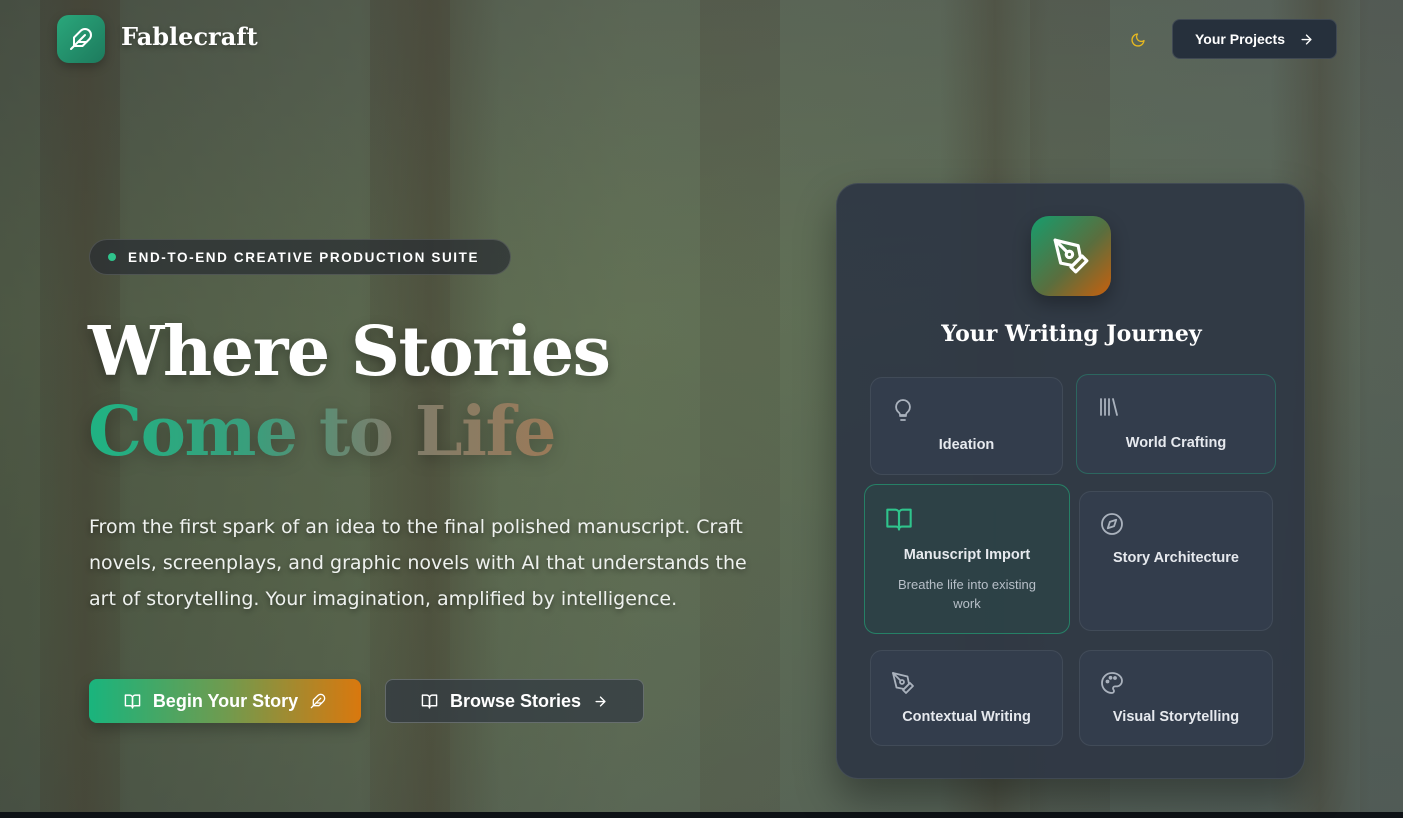  I want to click on palette-icon, so click(1112, 683).